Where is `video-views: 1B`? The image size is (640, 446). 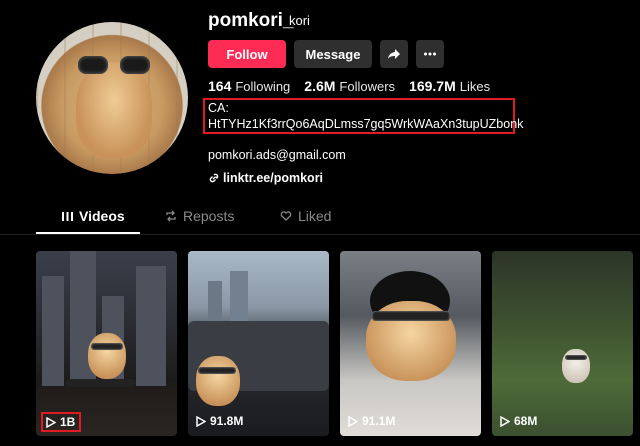
video-views: 1B is located at coordinates (61, 422).